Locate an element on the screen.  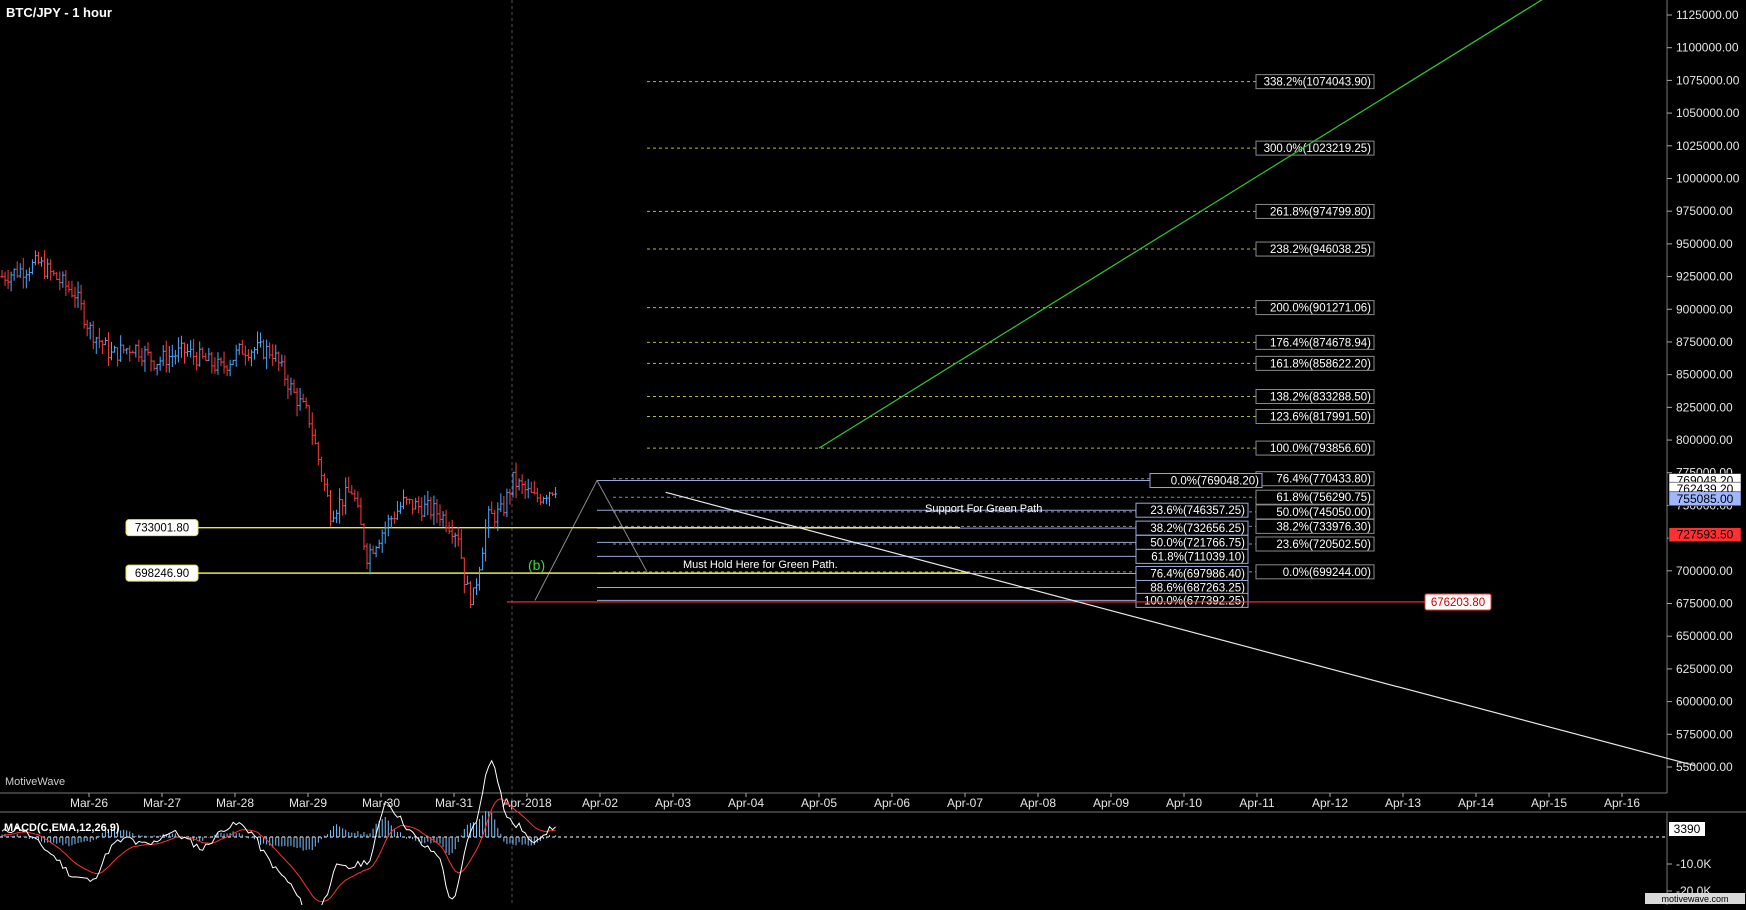
y-tick-label: 800000.00 is located at coordinates (1704, 440).